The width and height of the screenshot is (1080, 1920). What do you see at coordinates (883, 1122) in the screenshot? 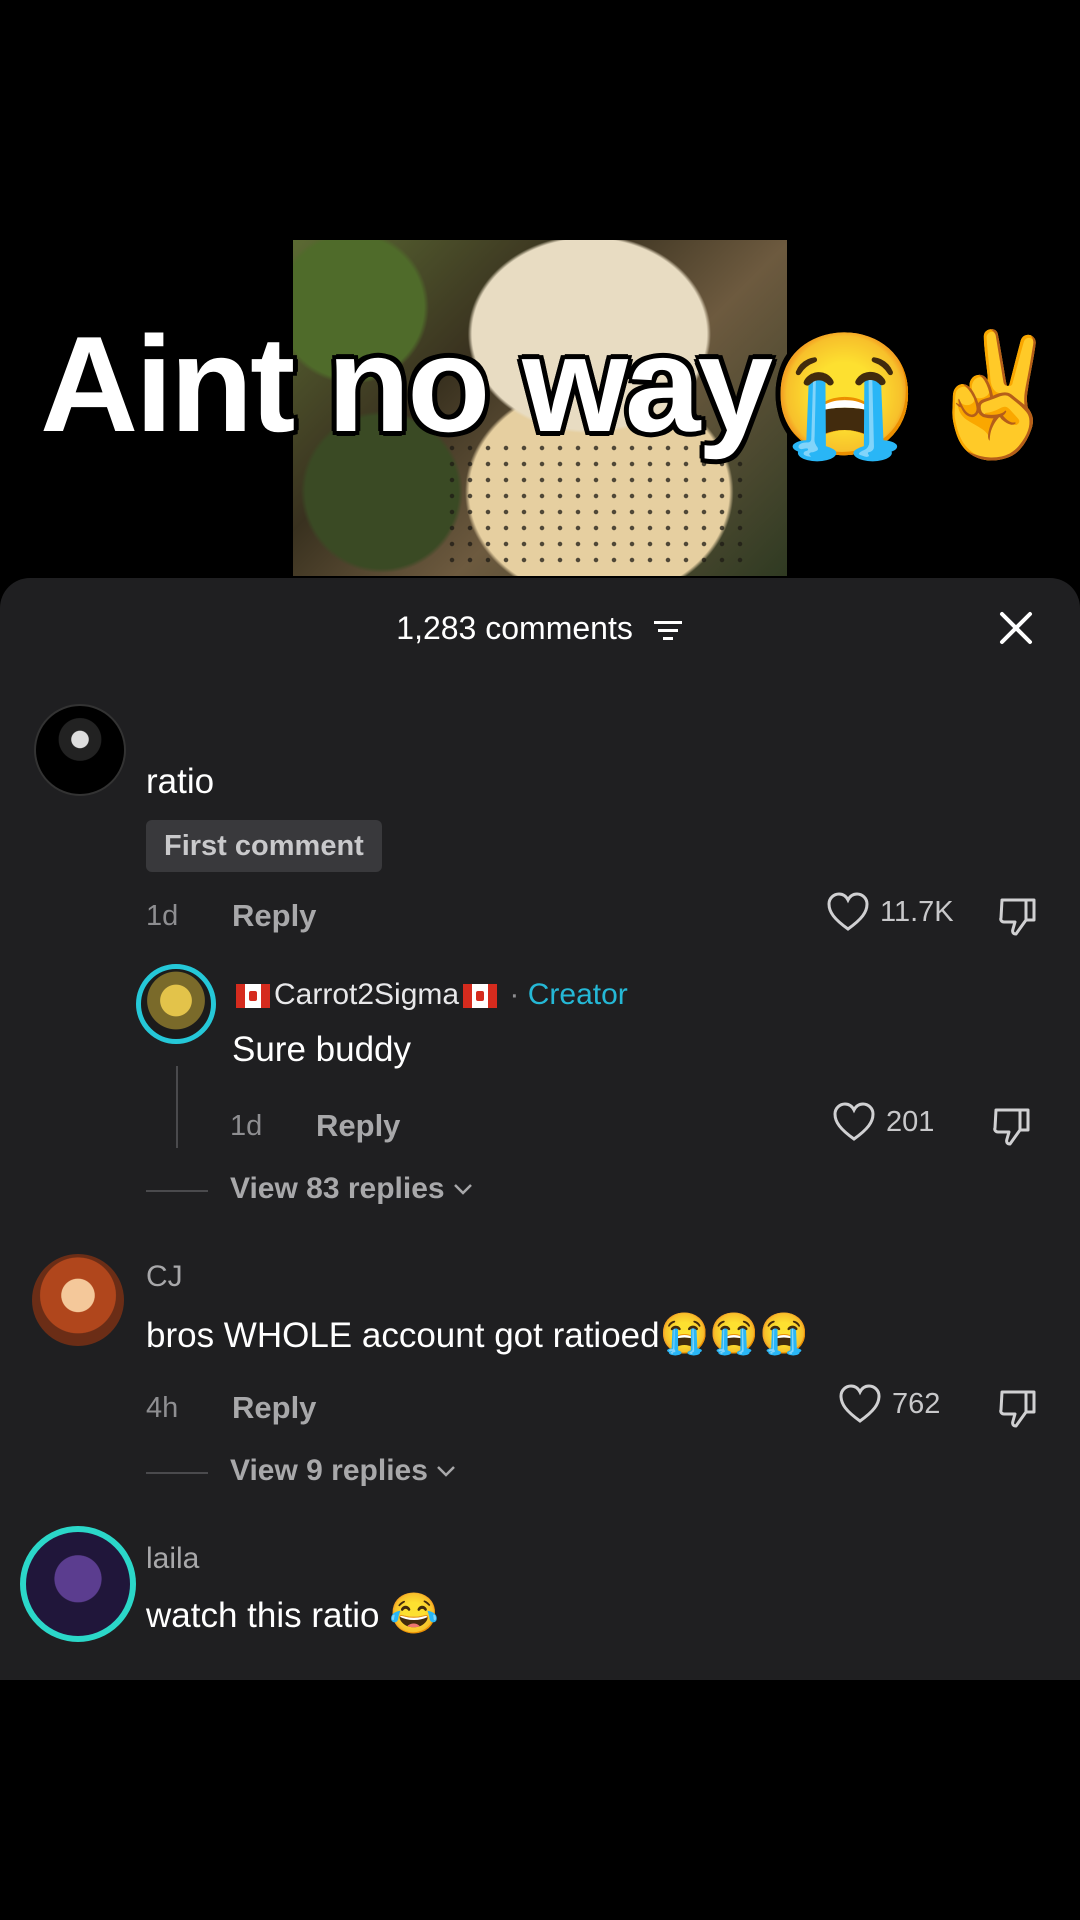
I see `like-button: 201` at bounding box center [883, 1122].